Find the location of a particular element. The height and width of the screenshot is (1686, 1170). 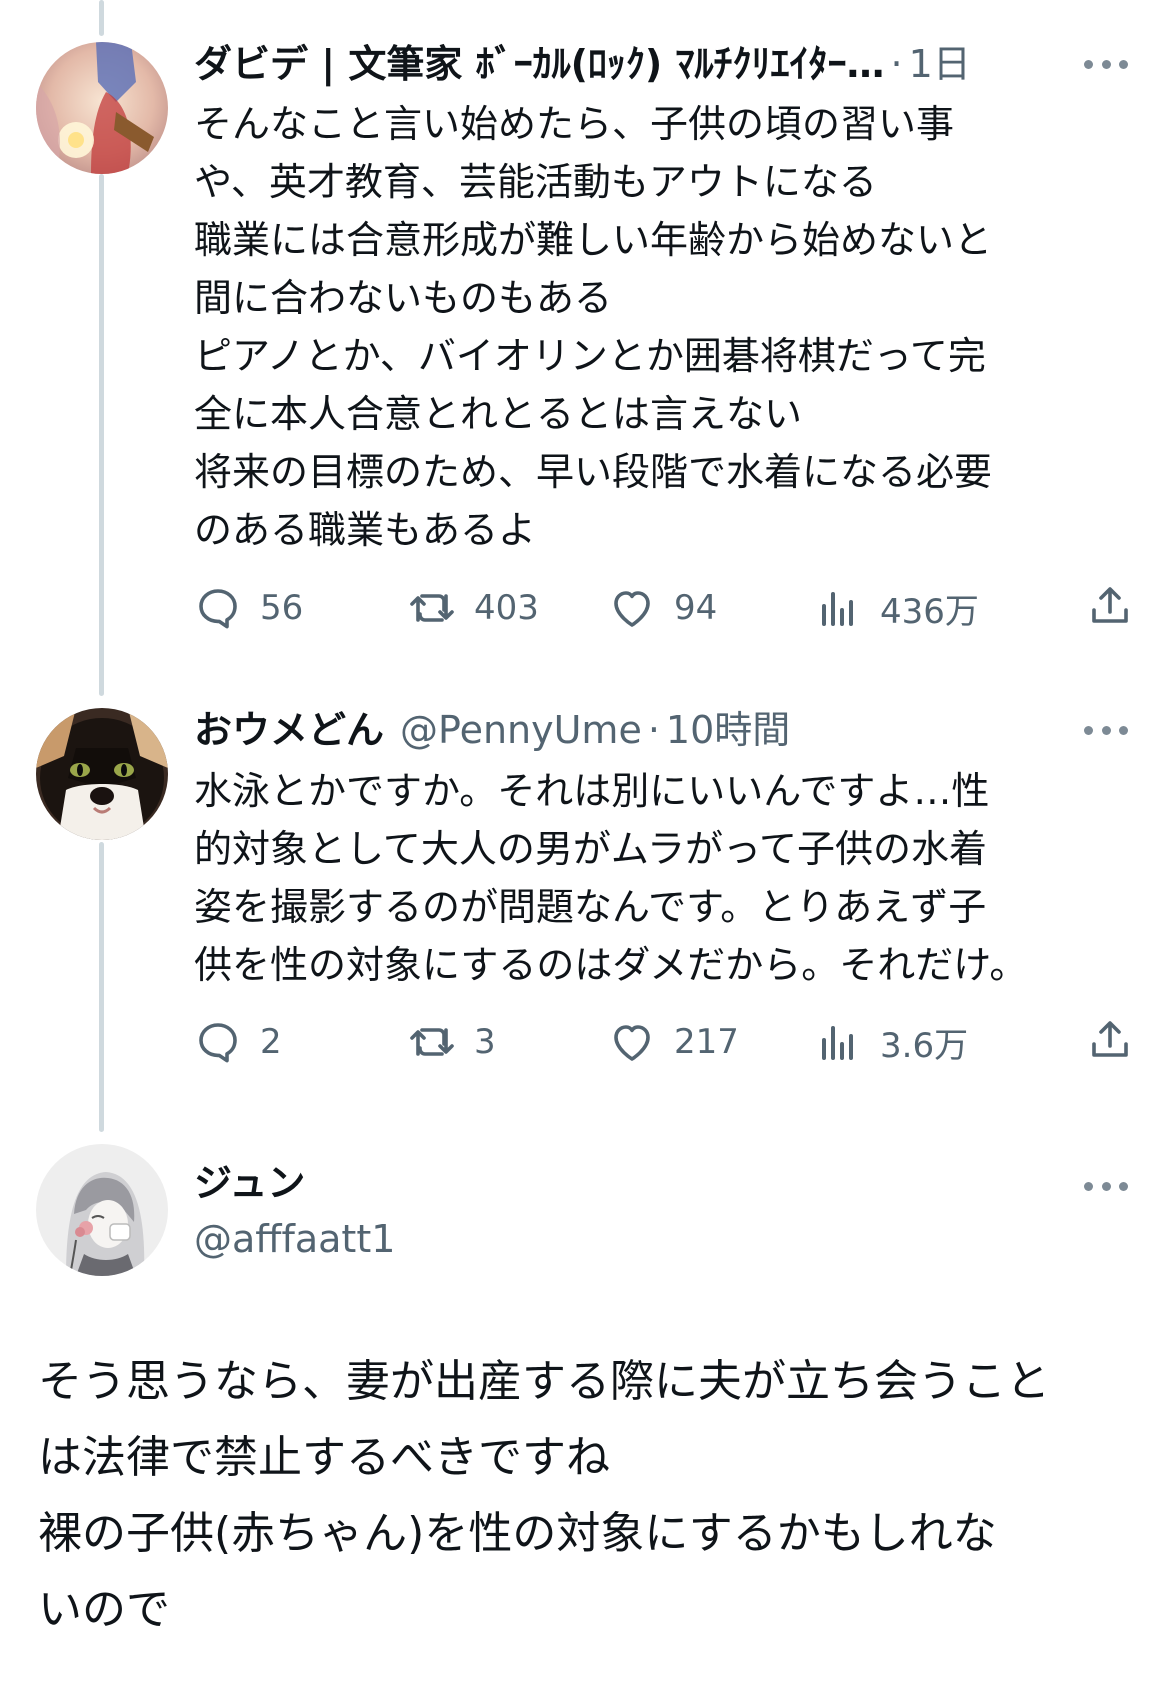

display-name: おウメどん is located at coordinates (289, 730).